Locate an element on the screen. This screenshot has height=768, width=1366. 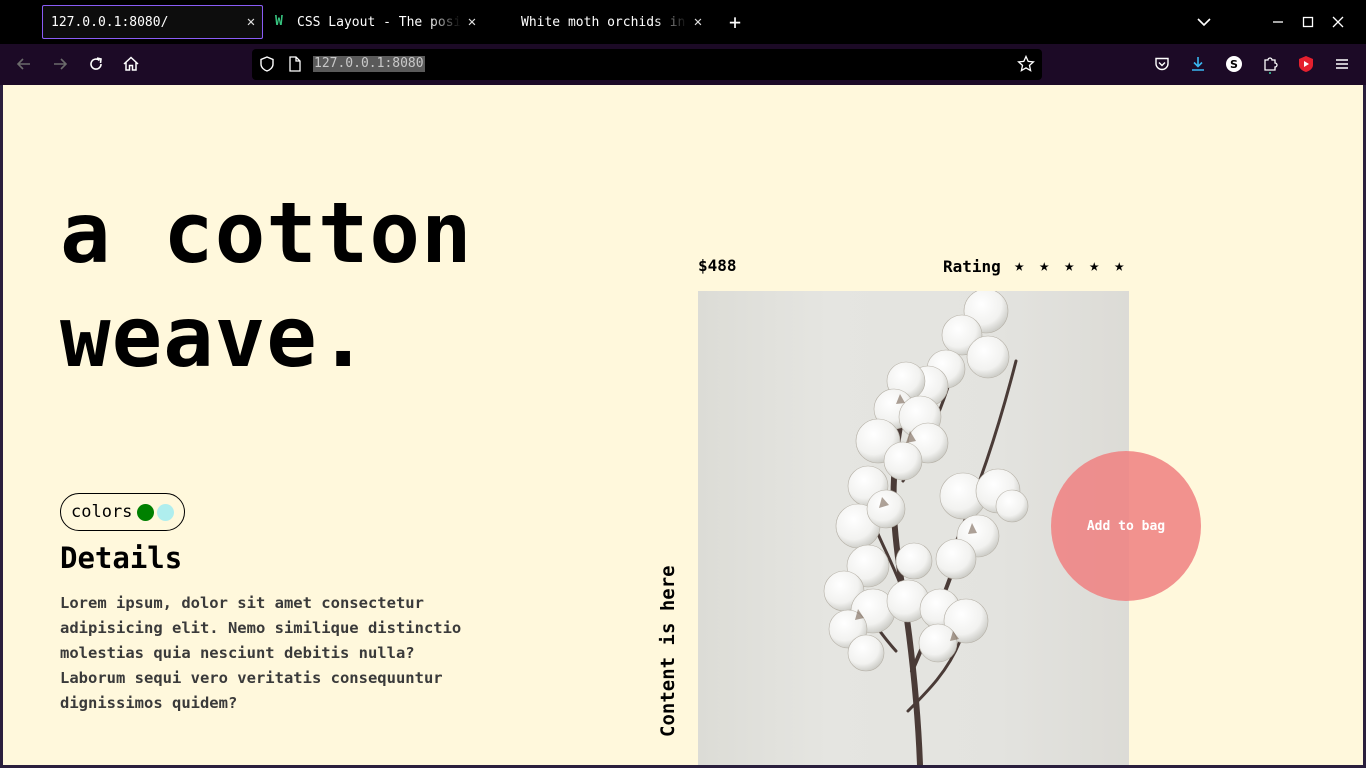
youtube-extension-icon is located at coordinates (1306, 64).